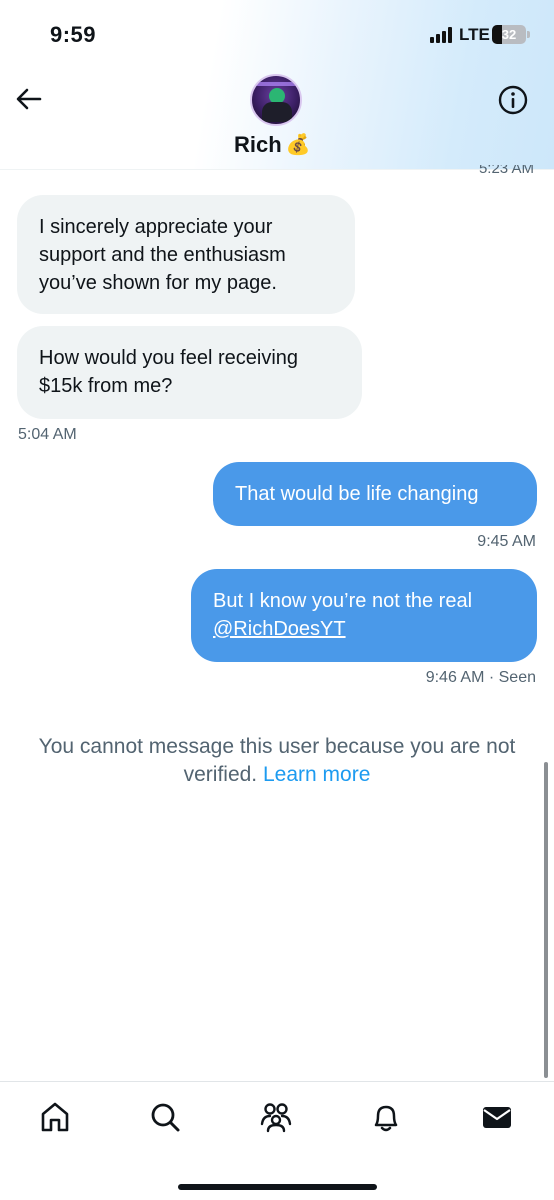 The height and width of the screenshot is (1200, 554). Describe the element at coordinates (277, 1140) in the screenshot. I see `bottom-tab-bar` at that location.